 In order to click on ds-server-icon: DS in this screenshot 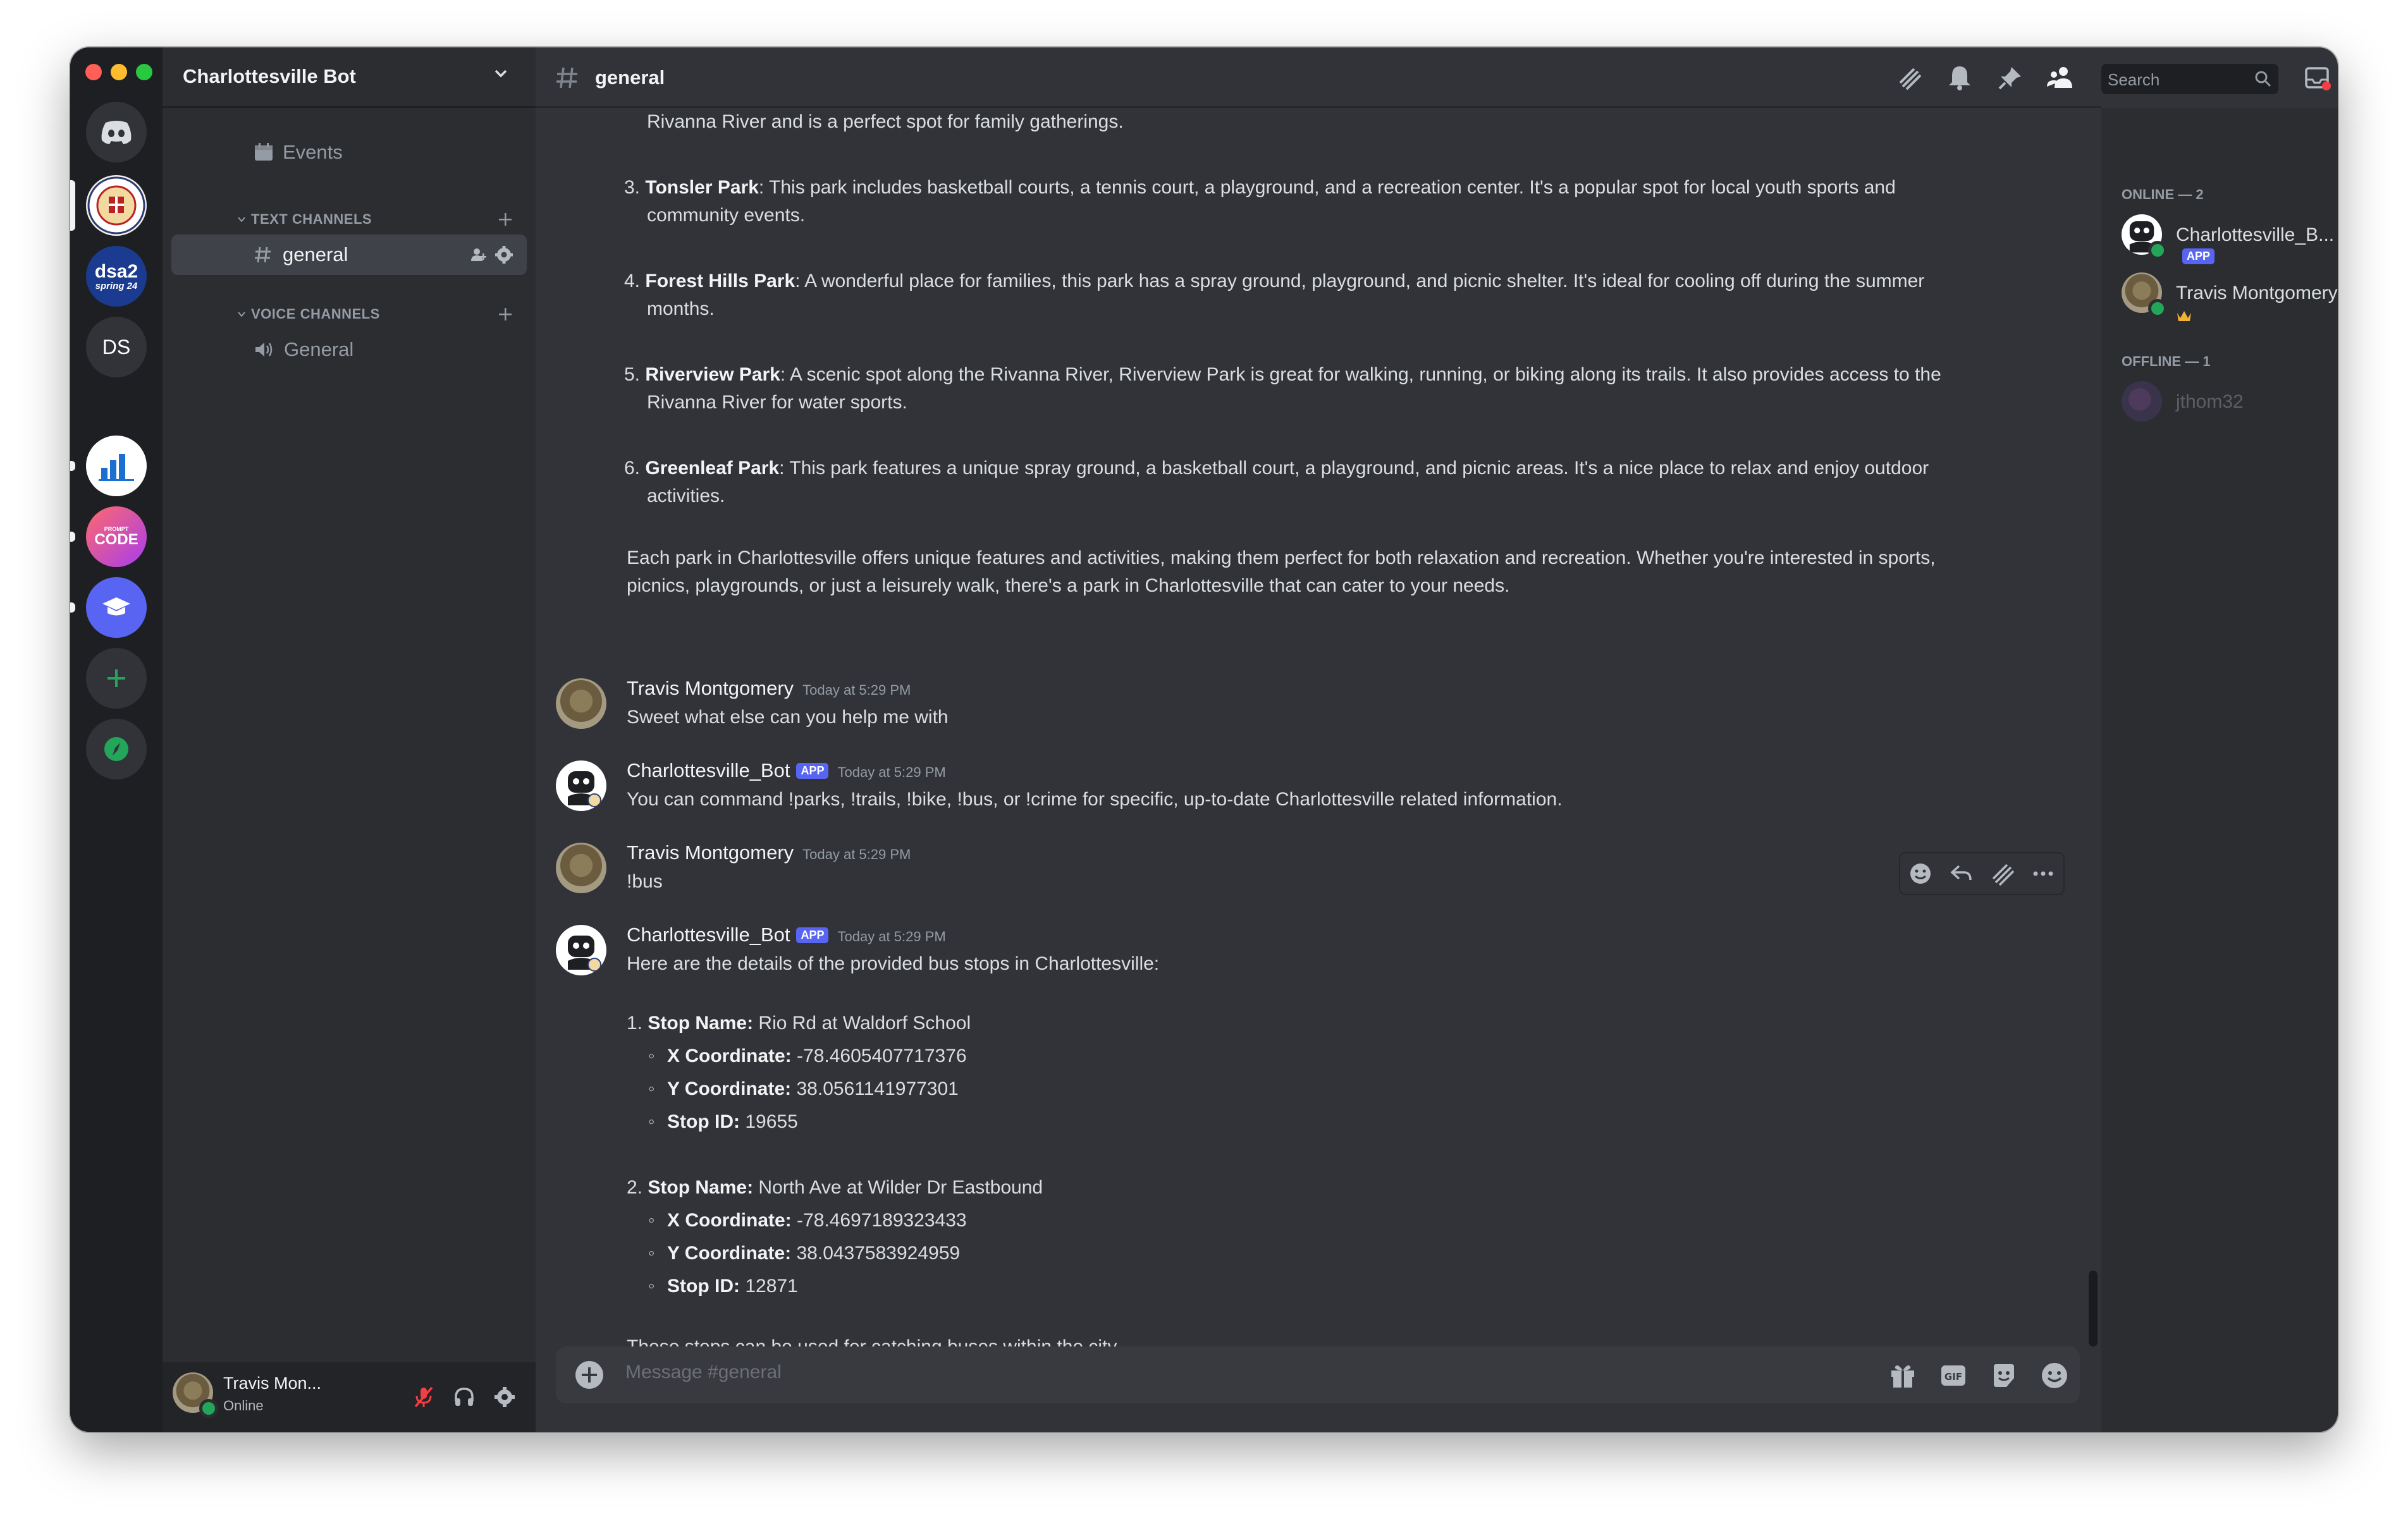, I will do `click(116, 347)`.